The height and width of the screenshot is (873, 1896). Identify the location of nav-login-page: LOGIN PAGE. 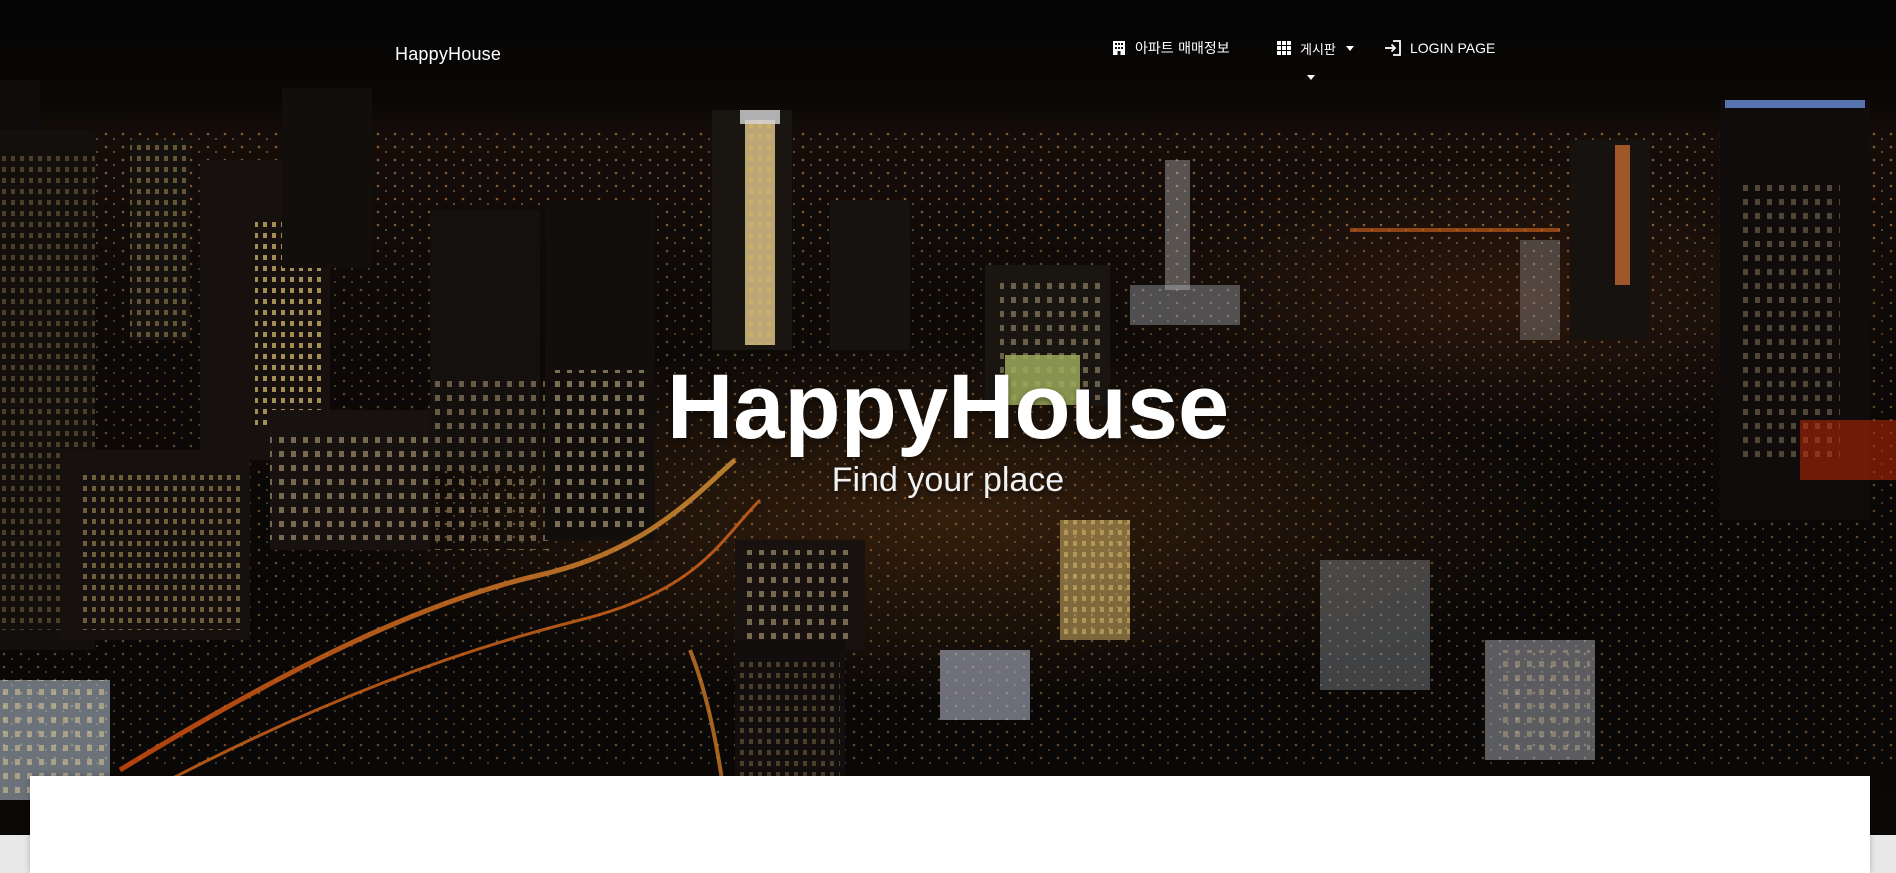
(1439, 48).